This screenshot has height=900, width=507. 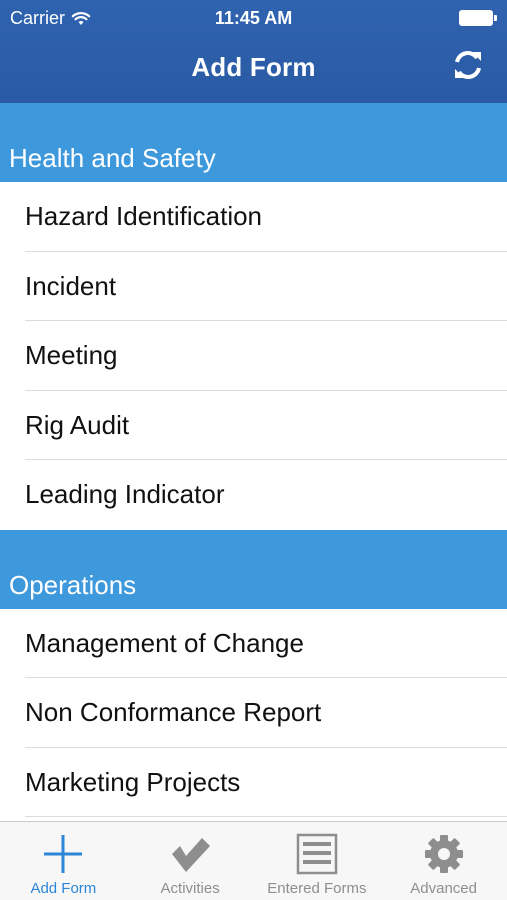 What do you see at coordinates (443, 854) in the screenshot?
I see `gear-icon` at bounding box center [443, 854].